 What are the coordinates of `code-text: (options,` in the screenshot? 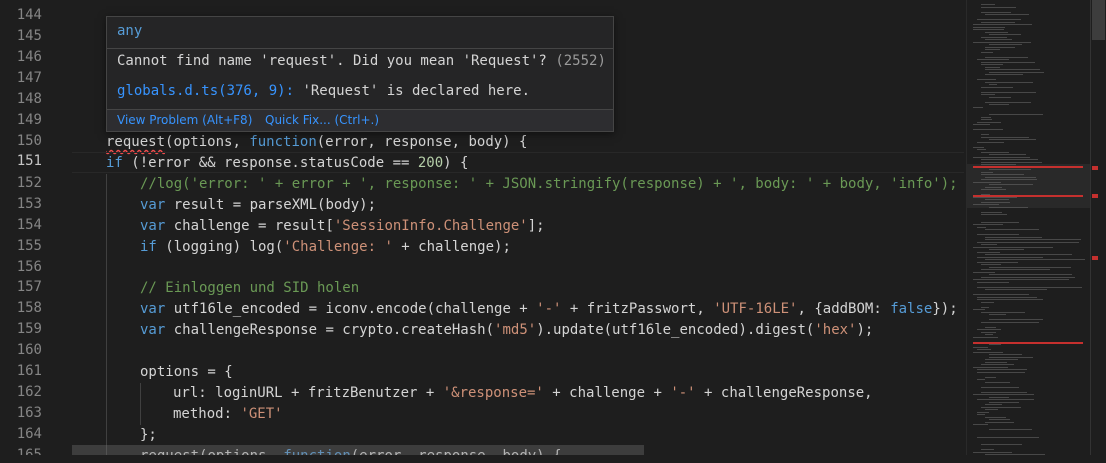 It's located at (207, 142).